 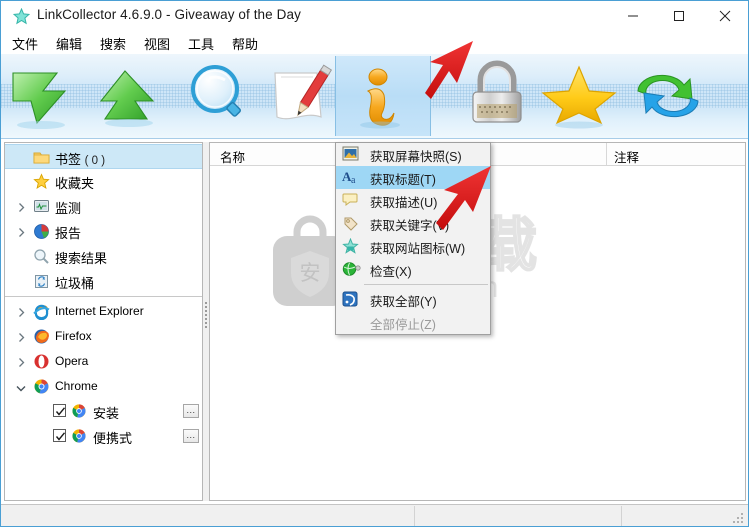 I want to click on tree-item-label: 便携式, so click(x=113, y=438).